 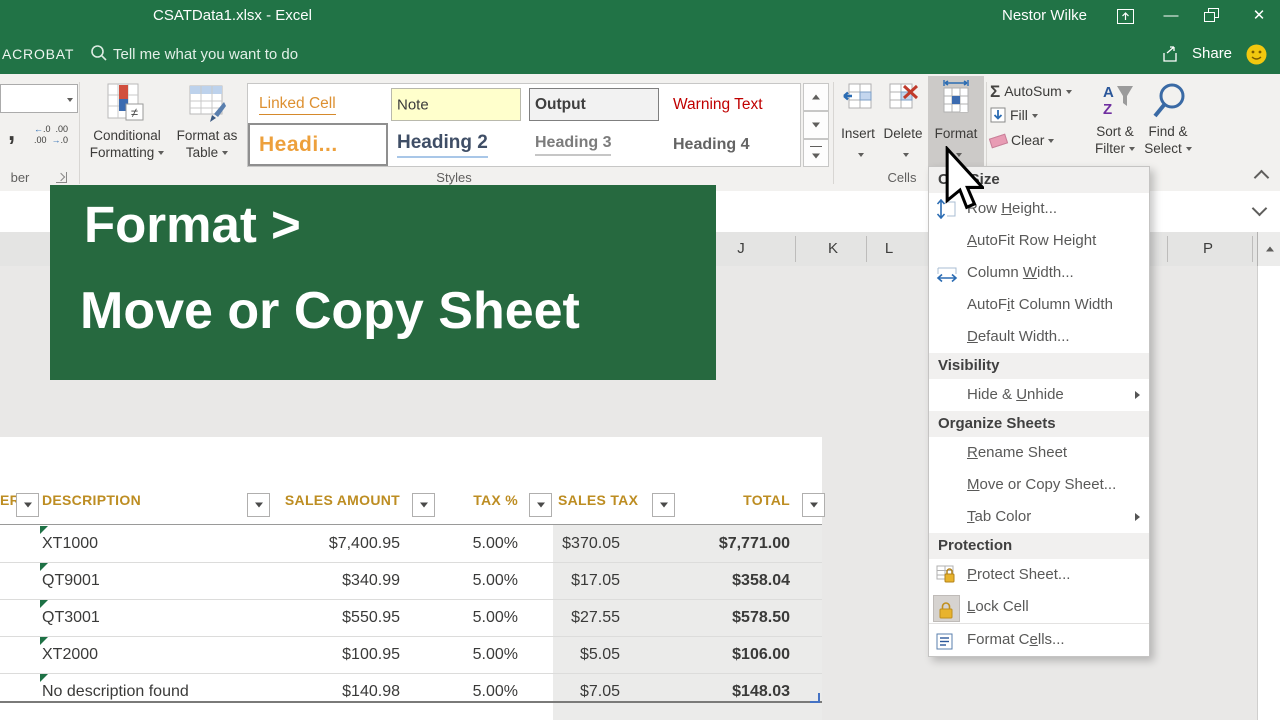 I want to click on cell-total: $148.03, so click(x=740, y=691).